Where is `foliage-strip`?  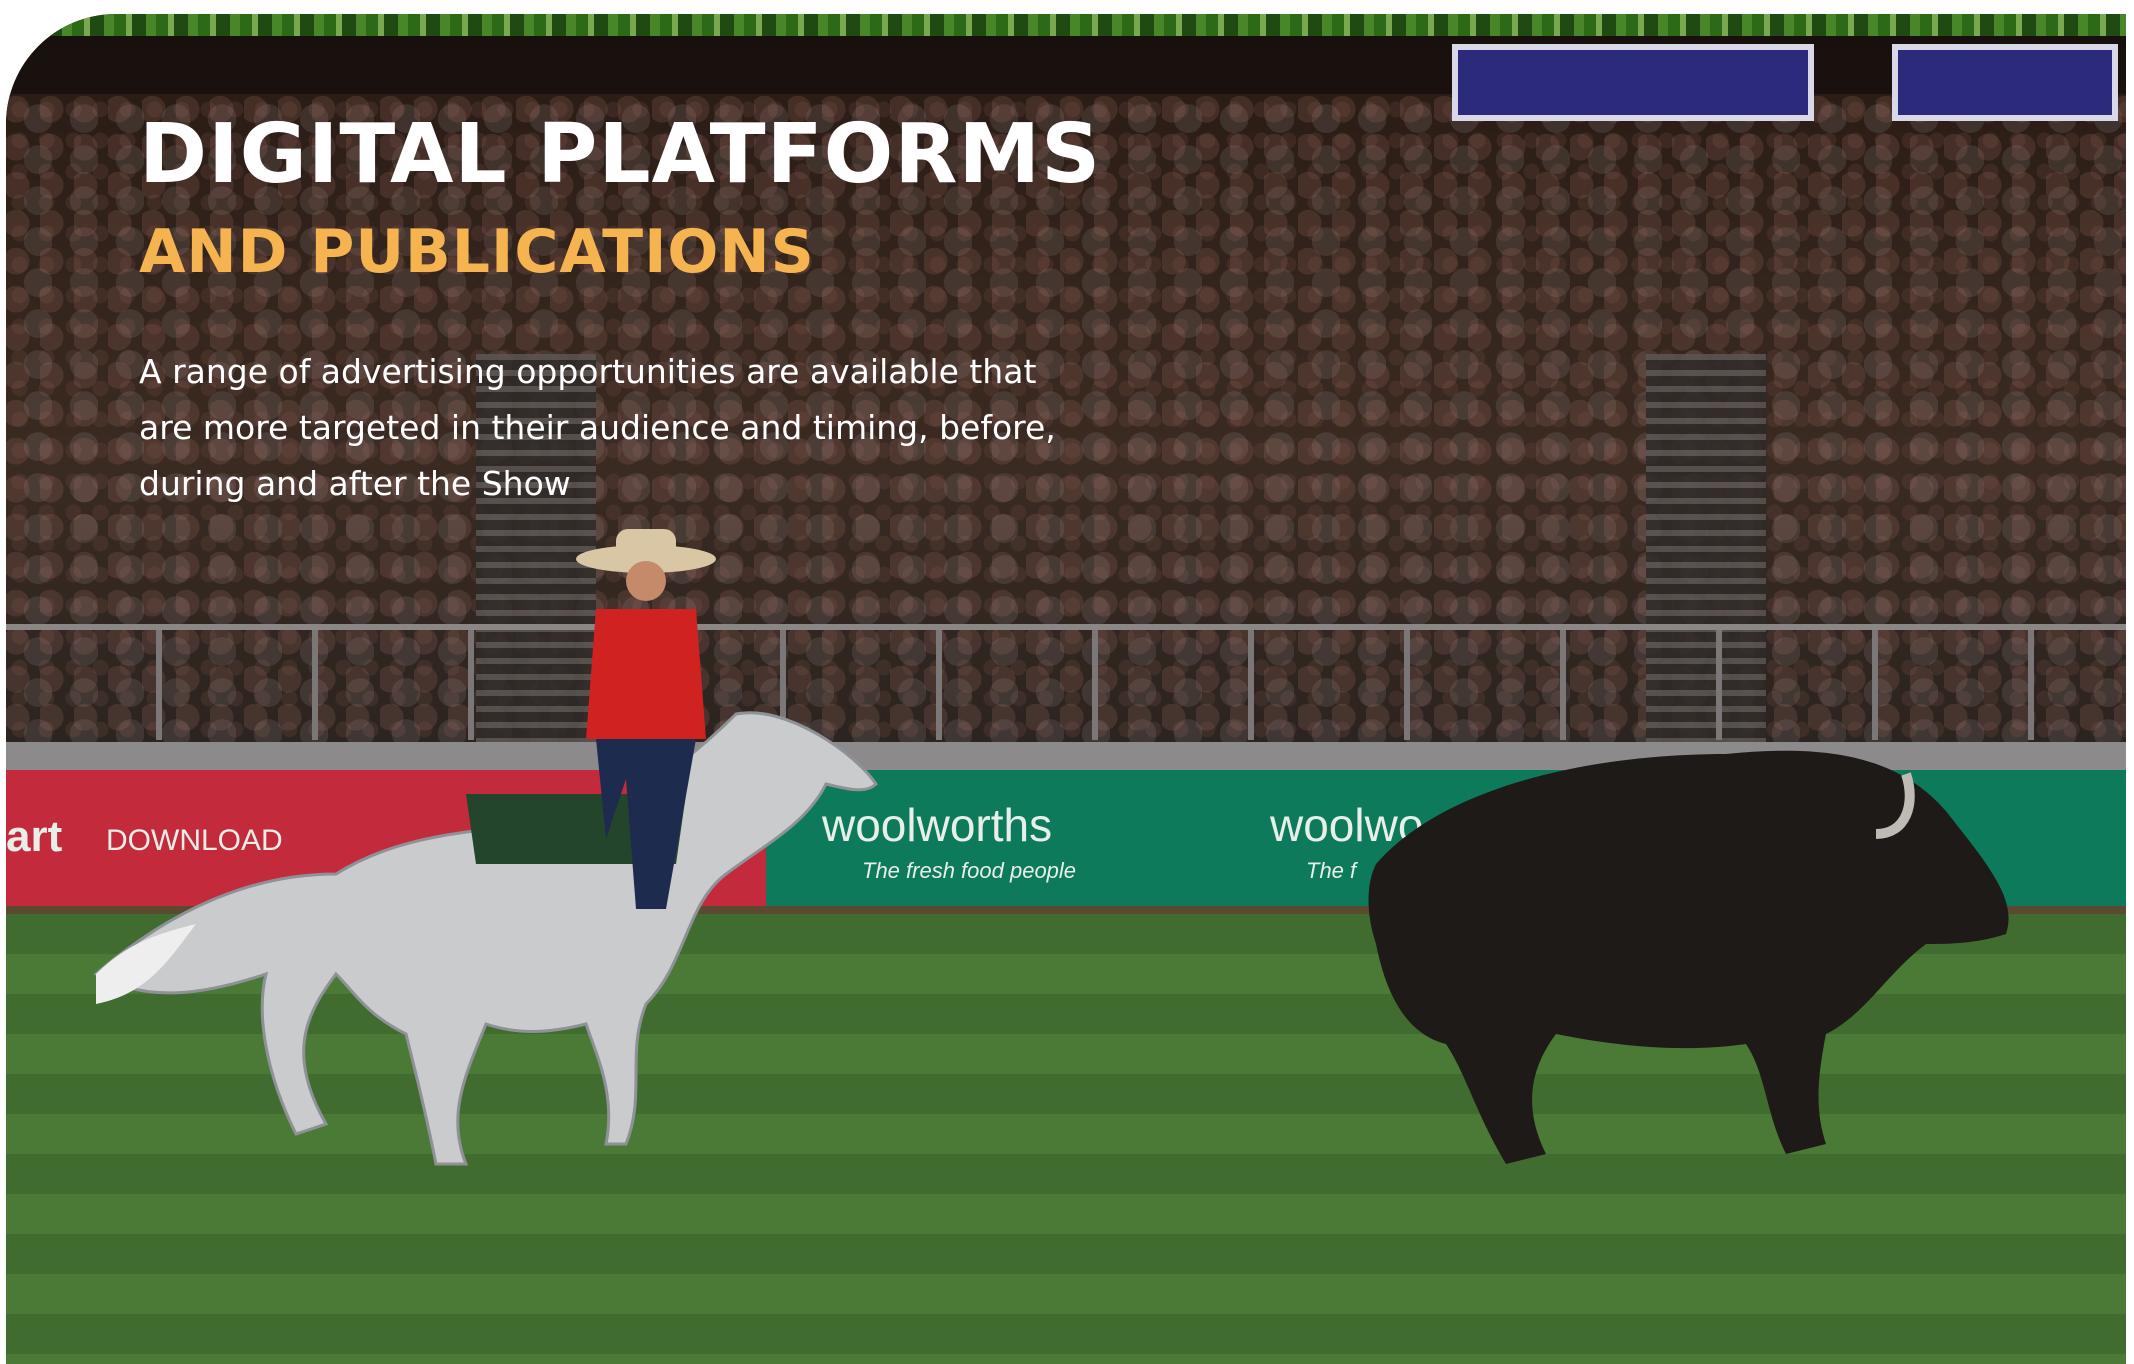 foliage-strip is located at coordinates (1066, 25).